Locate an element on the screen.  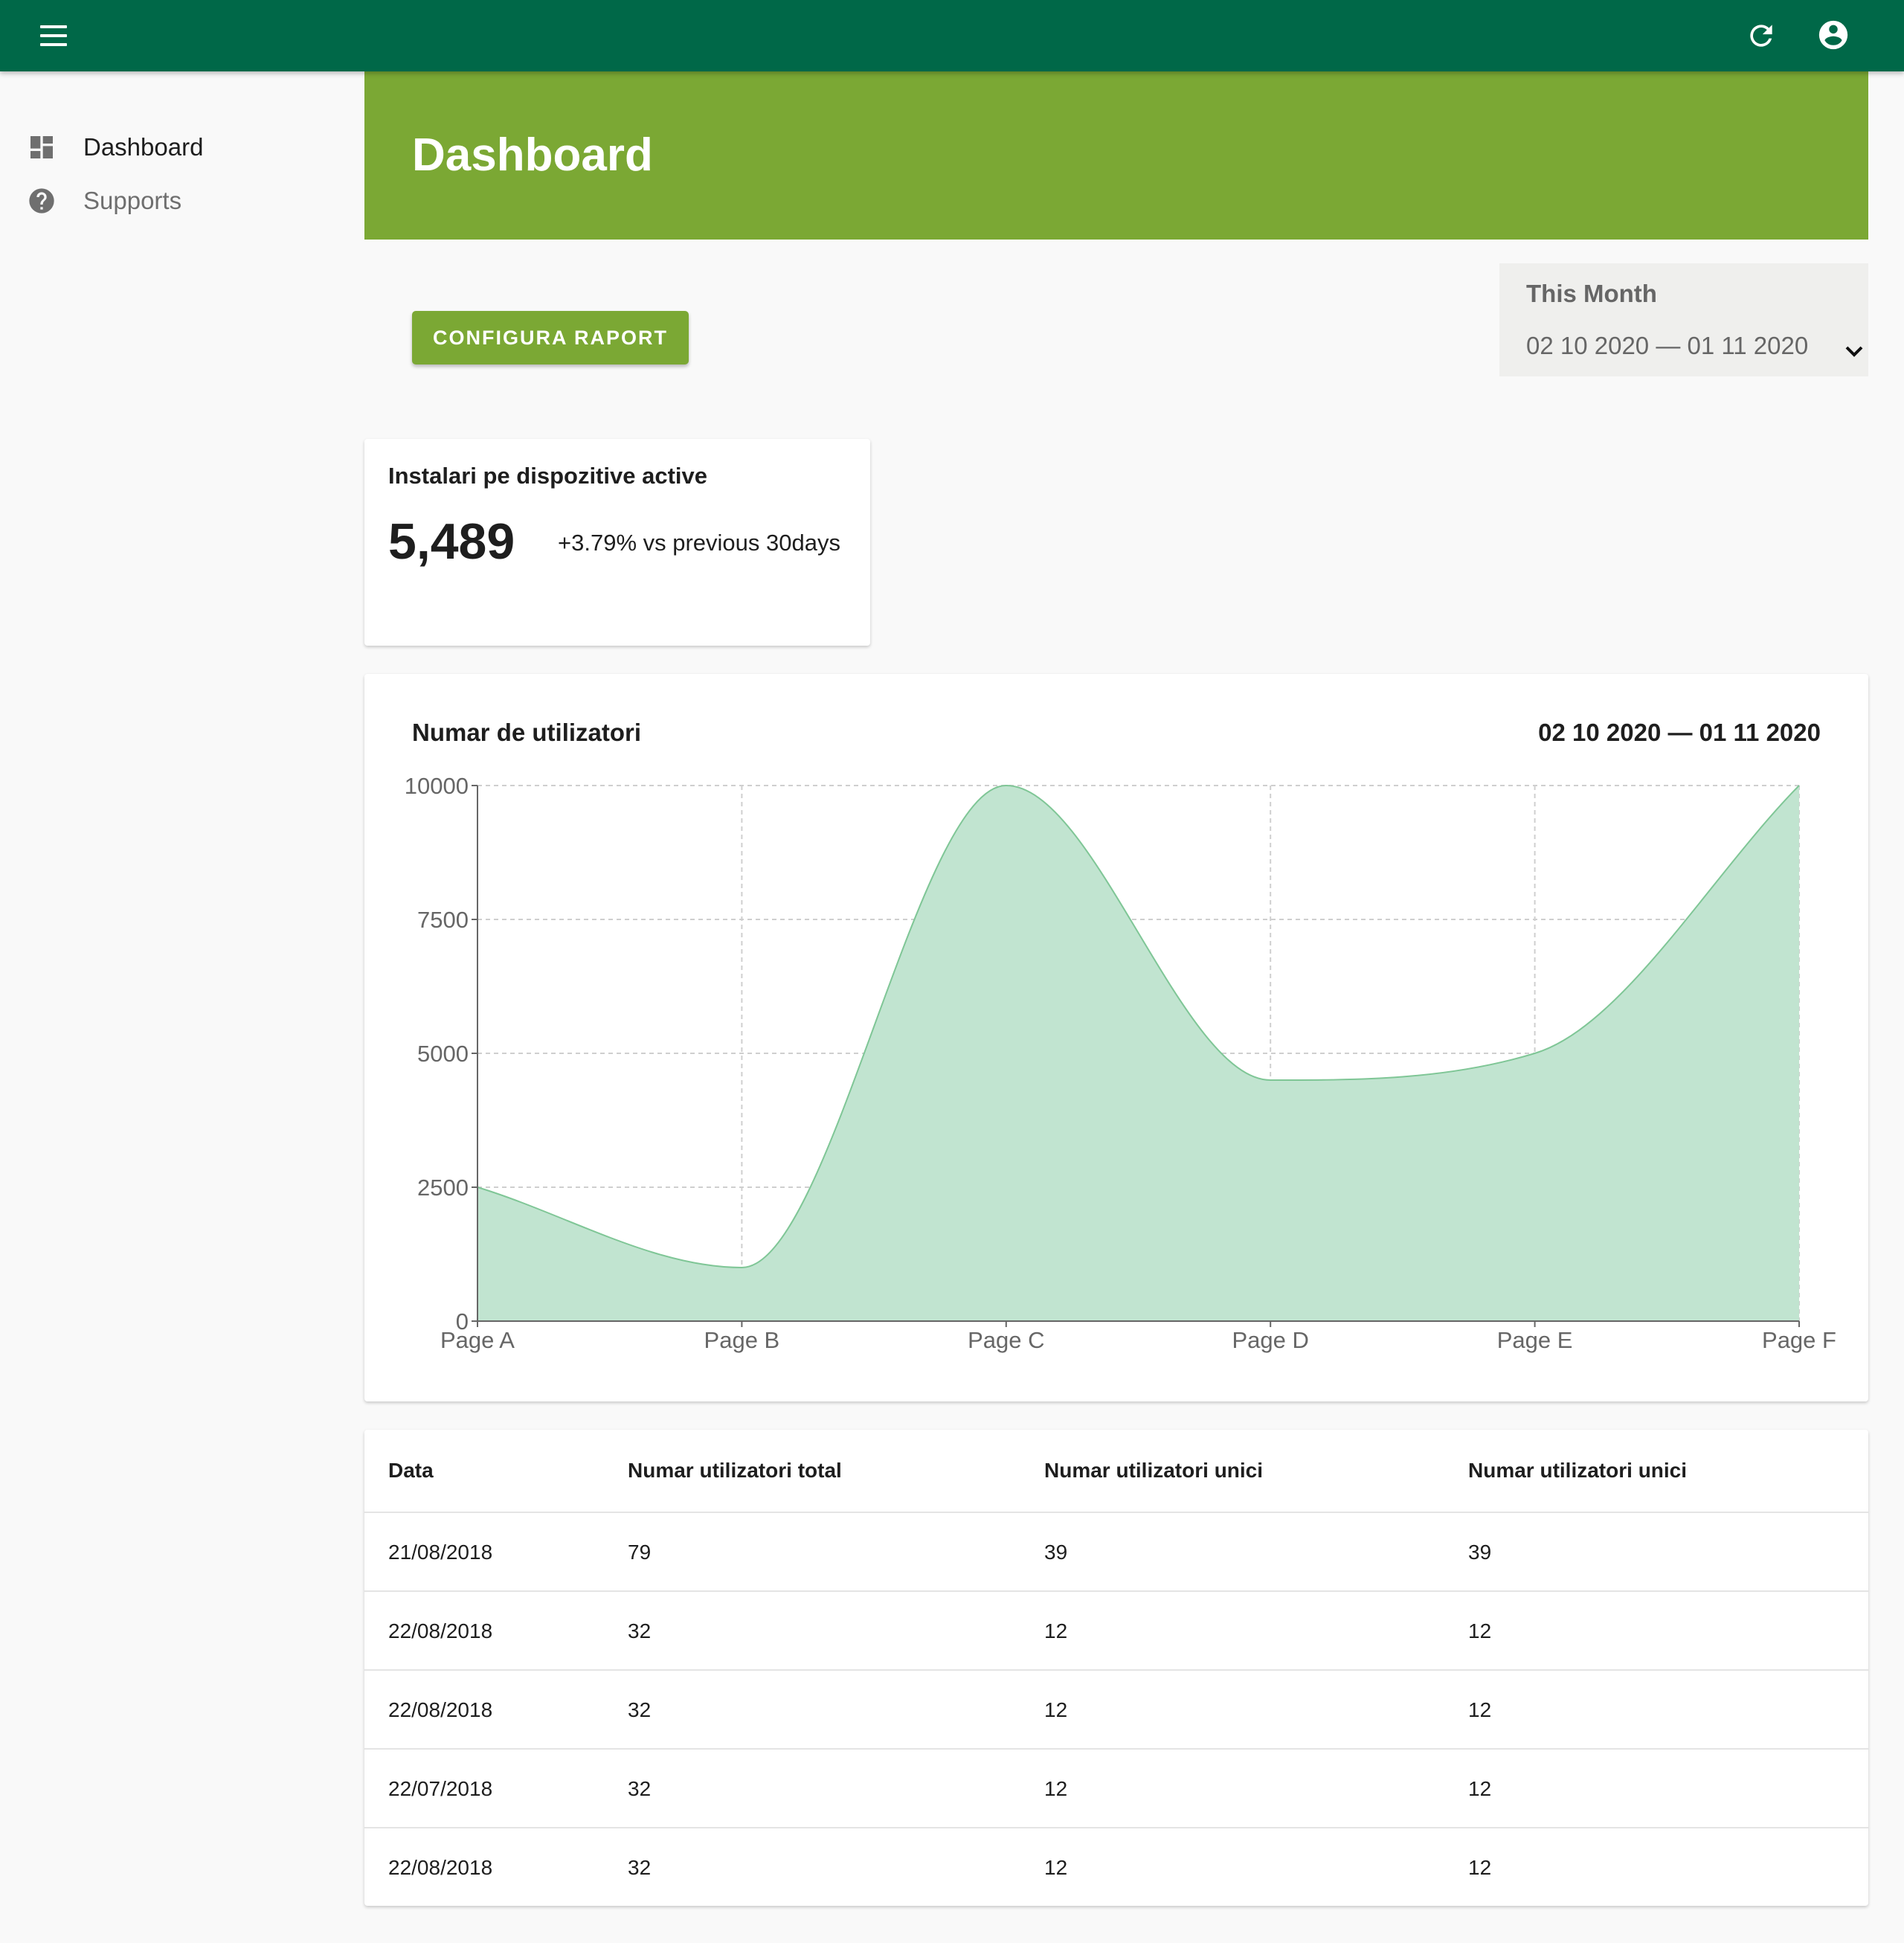
sidebar-item-label: Dashboard is located at coordinates (144, 147).